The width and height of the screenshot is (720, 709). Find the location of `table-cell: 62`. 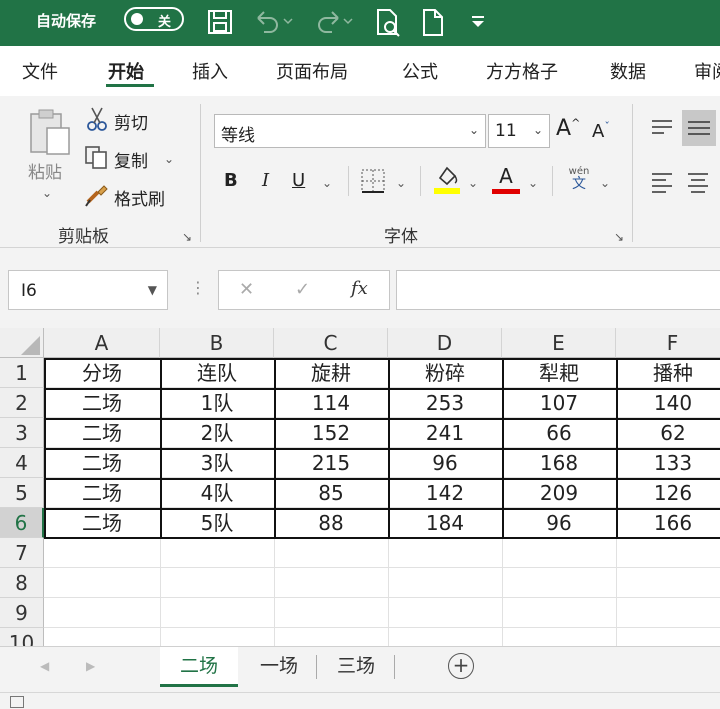

table-cell: 62 is located at coordinates (668, 433).